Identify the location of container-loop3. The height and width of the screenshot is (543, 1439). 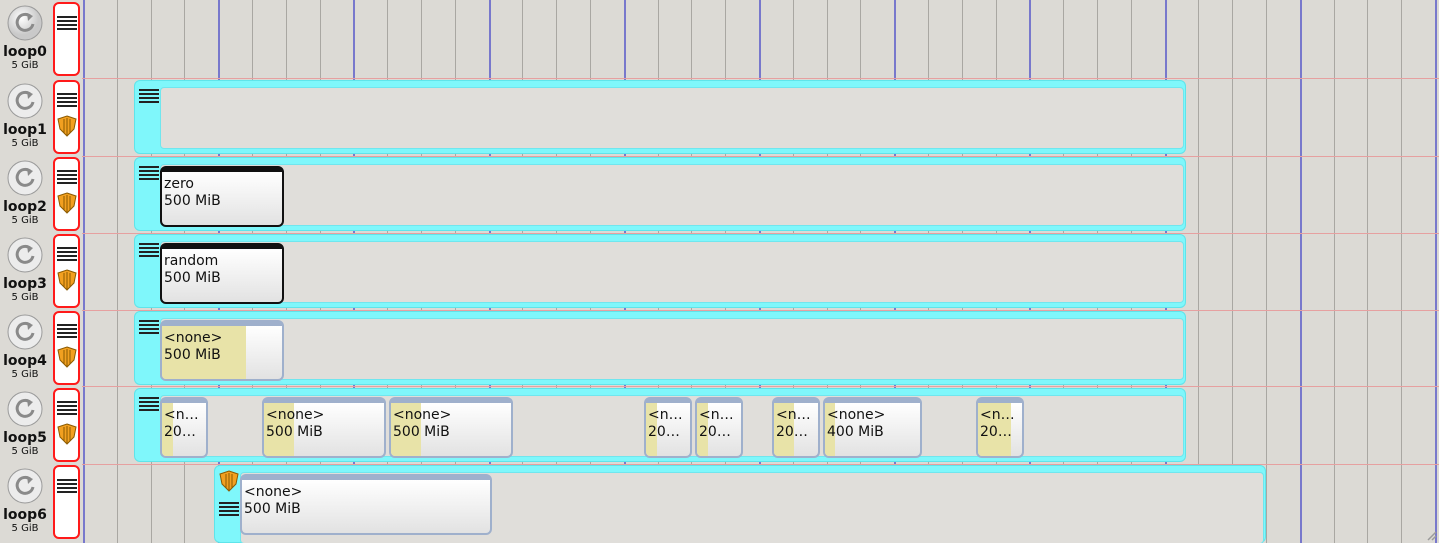
(660, 271).